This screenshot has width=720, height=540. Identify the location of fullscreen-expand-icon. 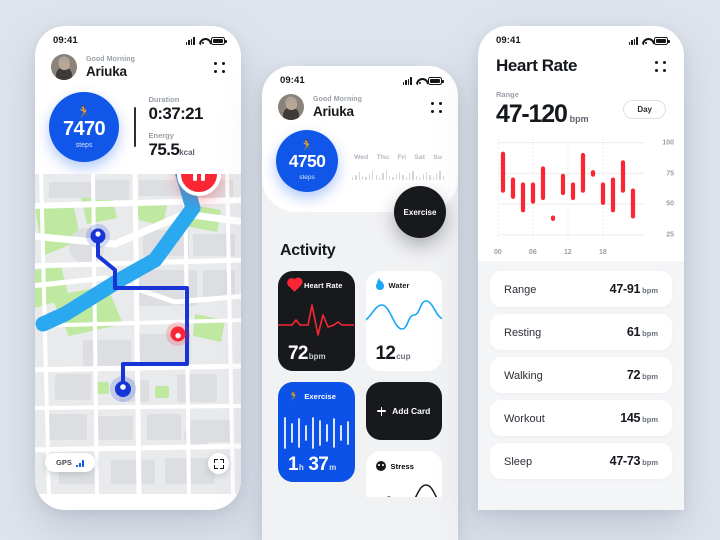
(218, 463).